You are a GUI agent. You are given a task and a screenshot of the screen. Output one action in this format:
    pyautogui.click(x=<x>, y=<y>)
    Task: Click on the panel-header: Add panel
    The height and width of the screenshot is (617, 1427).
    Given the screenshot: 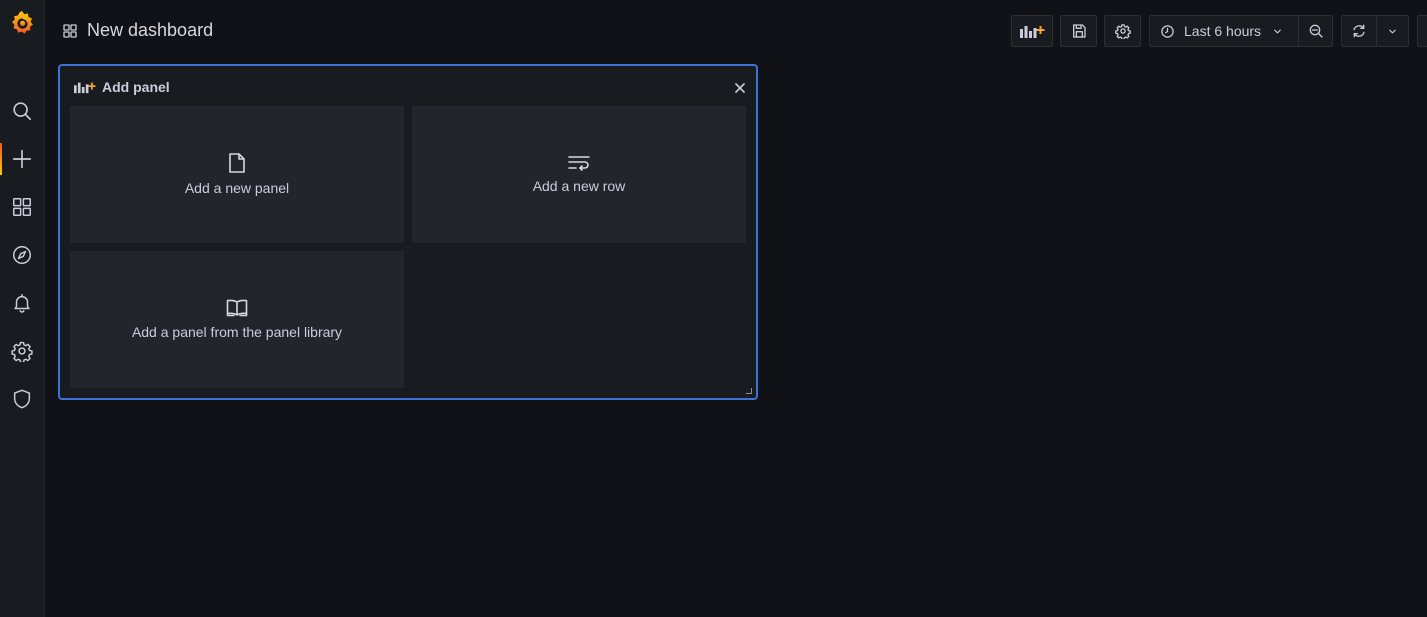 What is the action you would take?
    pyautogui.click(x=121, y=87)
    